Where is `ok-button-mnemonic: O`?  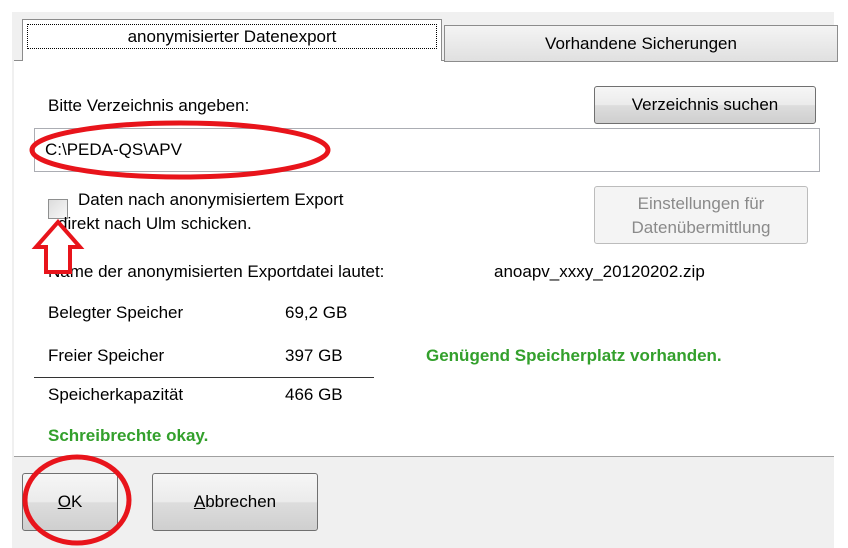
ok-button-mnemonic: O is located at coordinates (64, 501).